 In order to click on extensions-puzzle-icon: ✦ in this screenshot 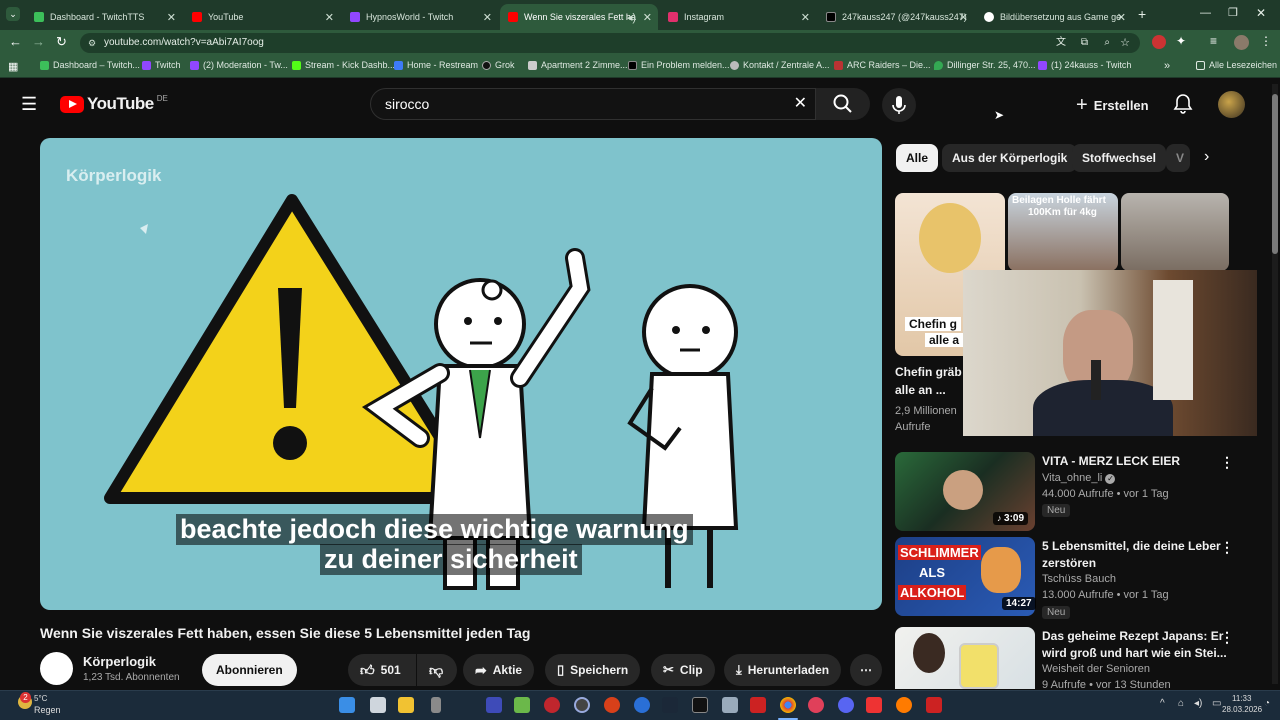, I will do `click(1181, 41)`.